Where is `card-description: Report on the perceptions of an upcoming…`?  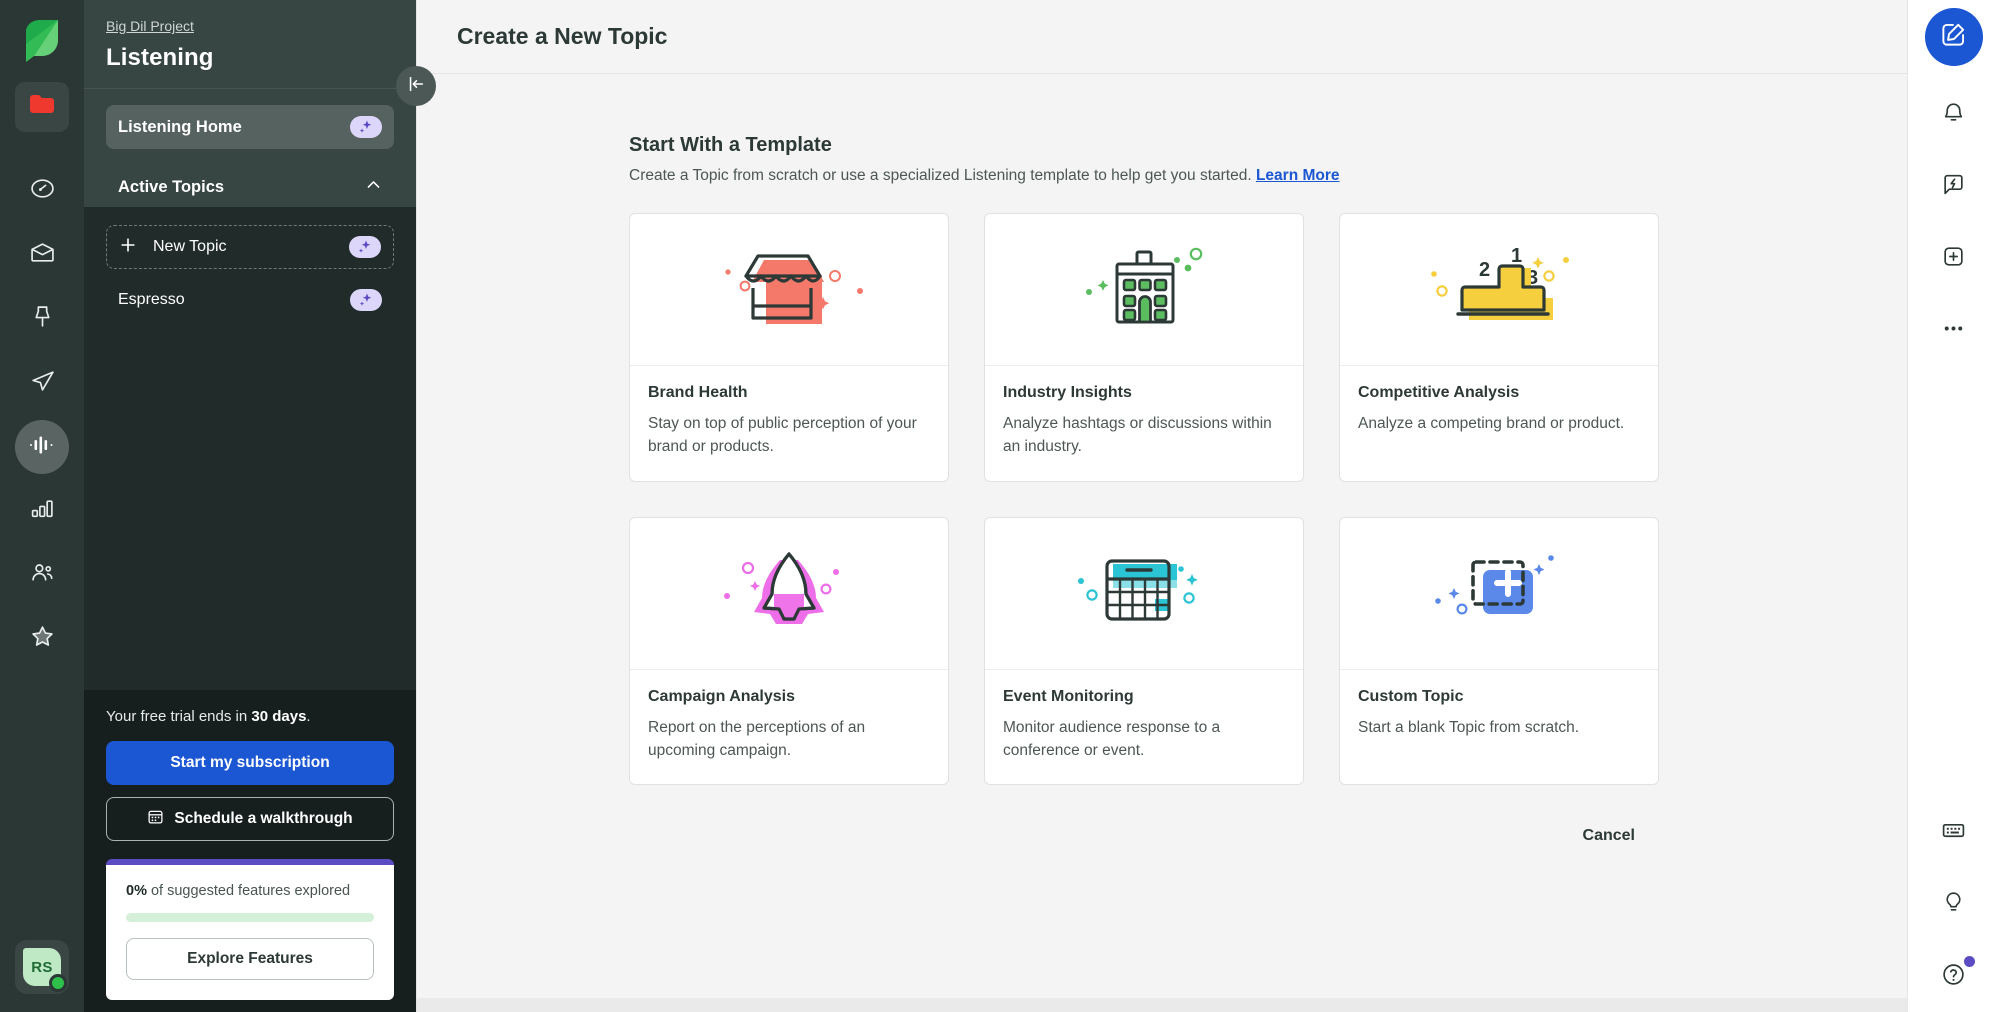 card-description: Report on the perceptions of an upcoming… is located at coordinates (757, 738).